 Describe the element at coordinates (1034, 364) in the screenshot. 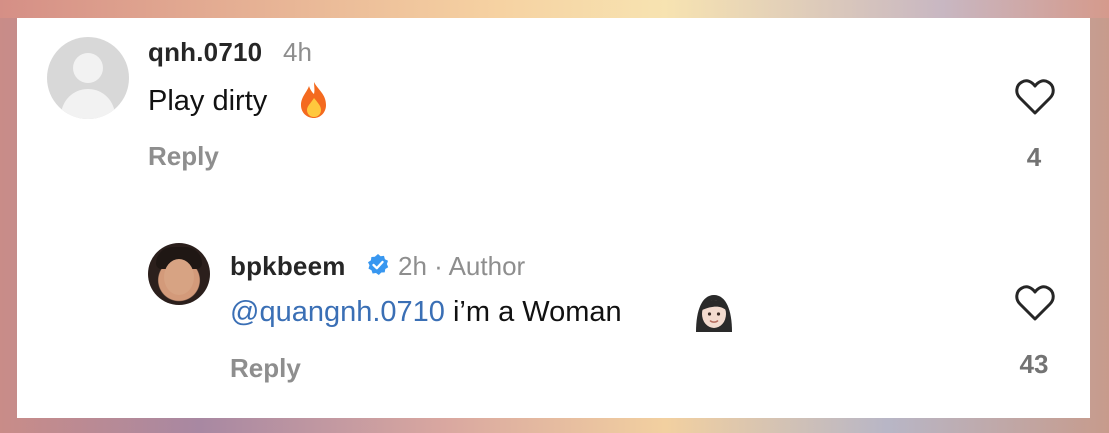

I see `like-count-2: 43` at that location.